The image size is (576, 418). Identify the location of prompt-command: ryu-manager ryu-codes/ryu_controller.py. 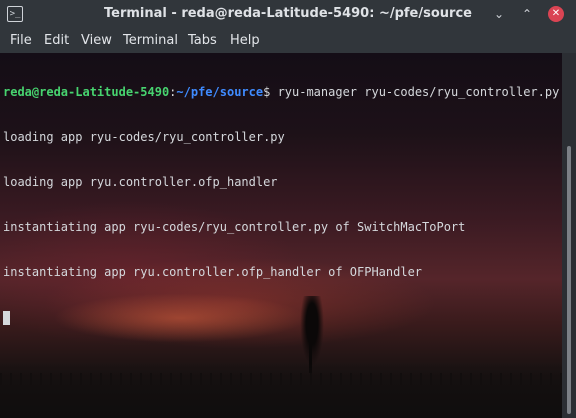
(418, 92).